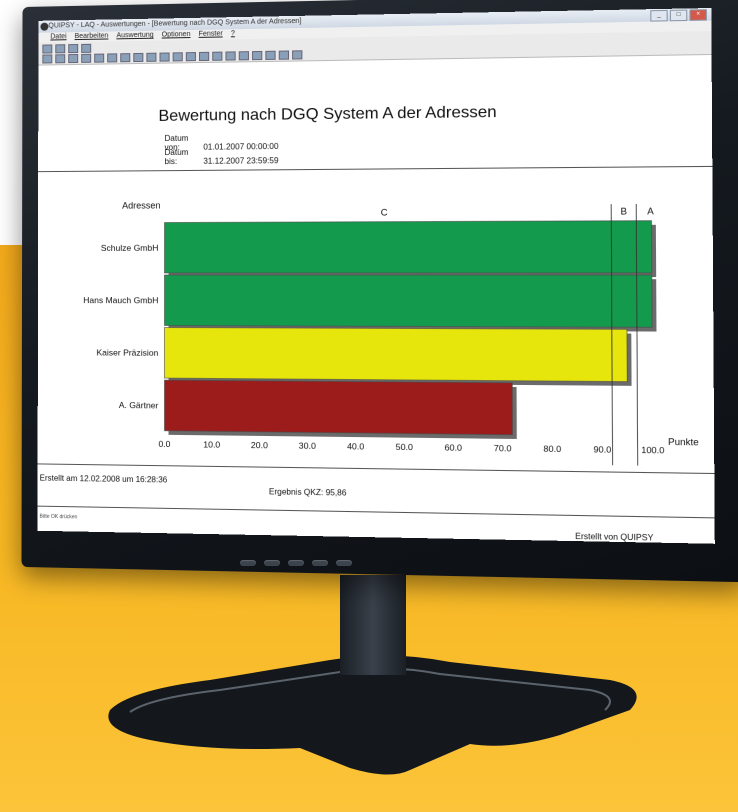 The height and width of the screenshot is (812, 738). What do you see at coordinates (176, 157) in the screenshot?
I see `date-to-label: Datum bis:` at bounding box center [176, 157].